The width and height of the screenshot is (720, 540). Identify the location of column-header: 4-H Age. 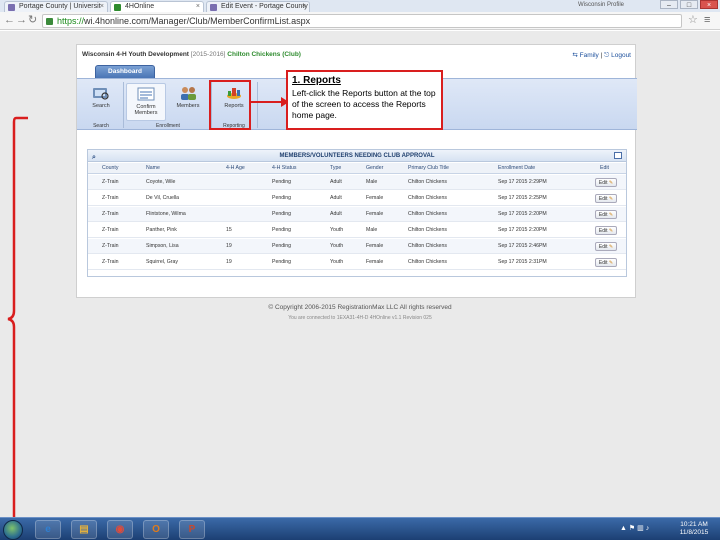
(235, 168).